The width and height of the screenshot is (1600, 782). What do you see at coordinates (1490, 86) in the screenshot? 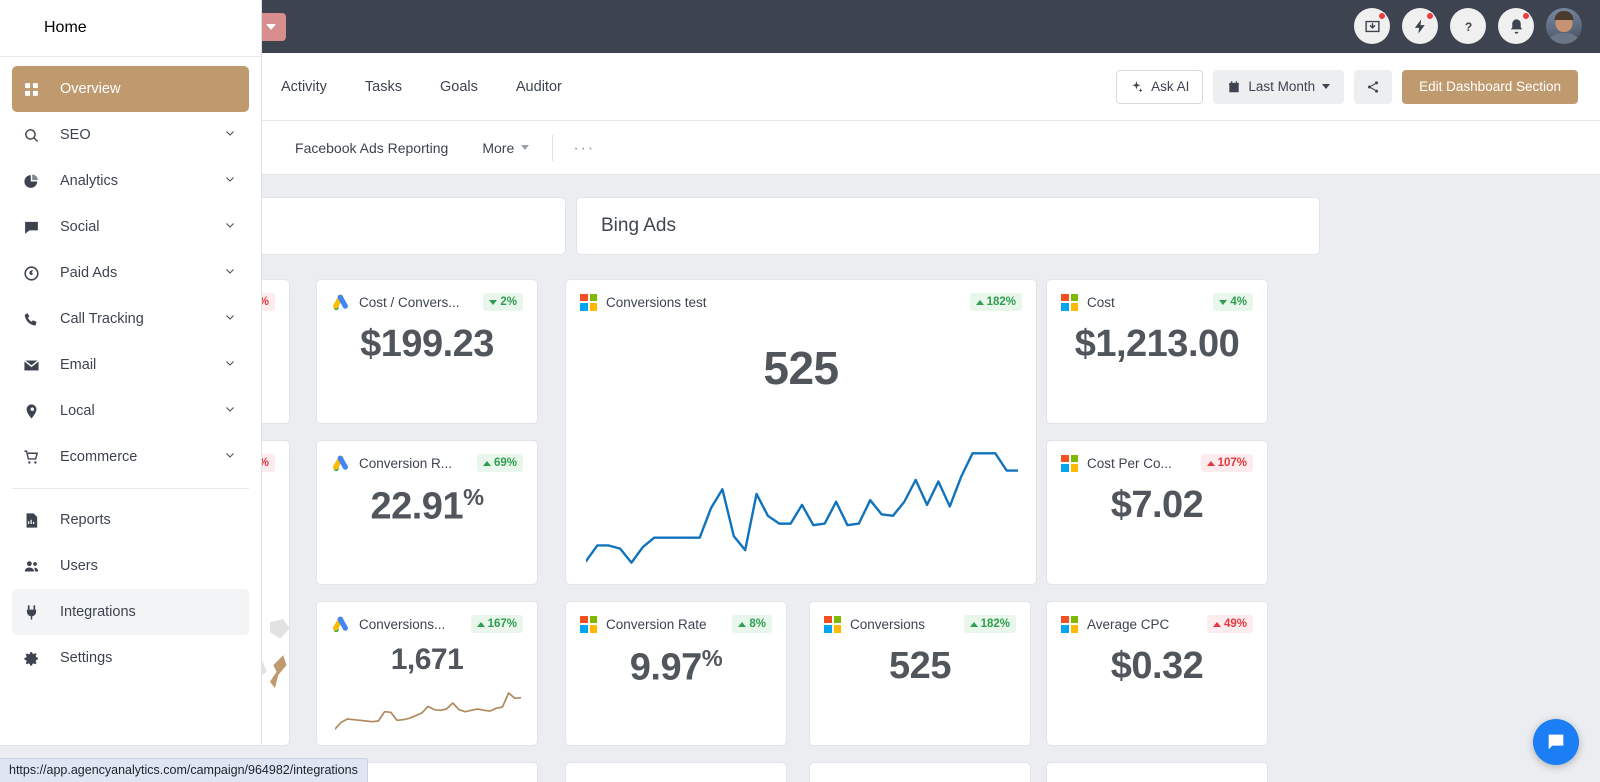
I see `edit-dashboard-section-button: Edit Dashboard Section` at bounding box center [1490, 86].